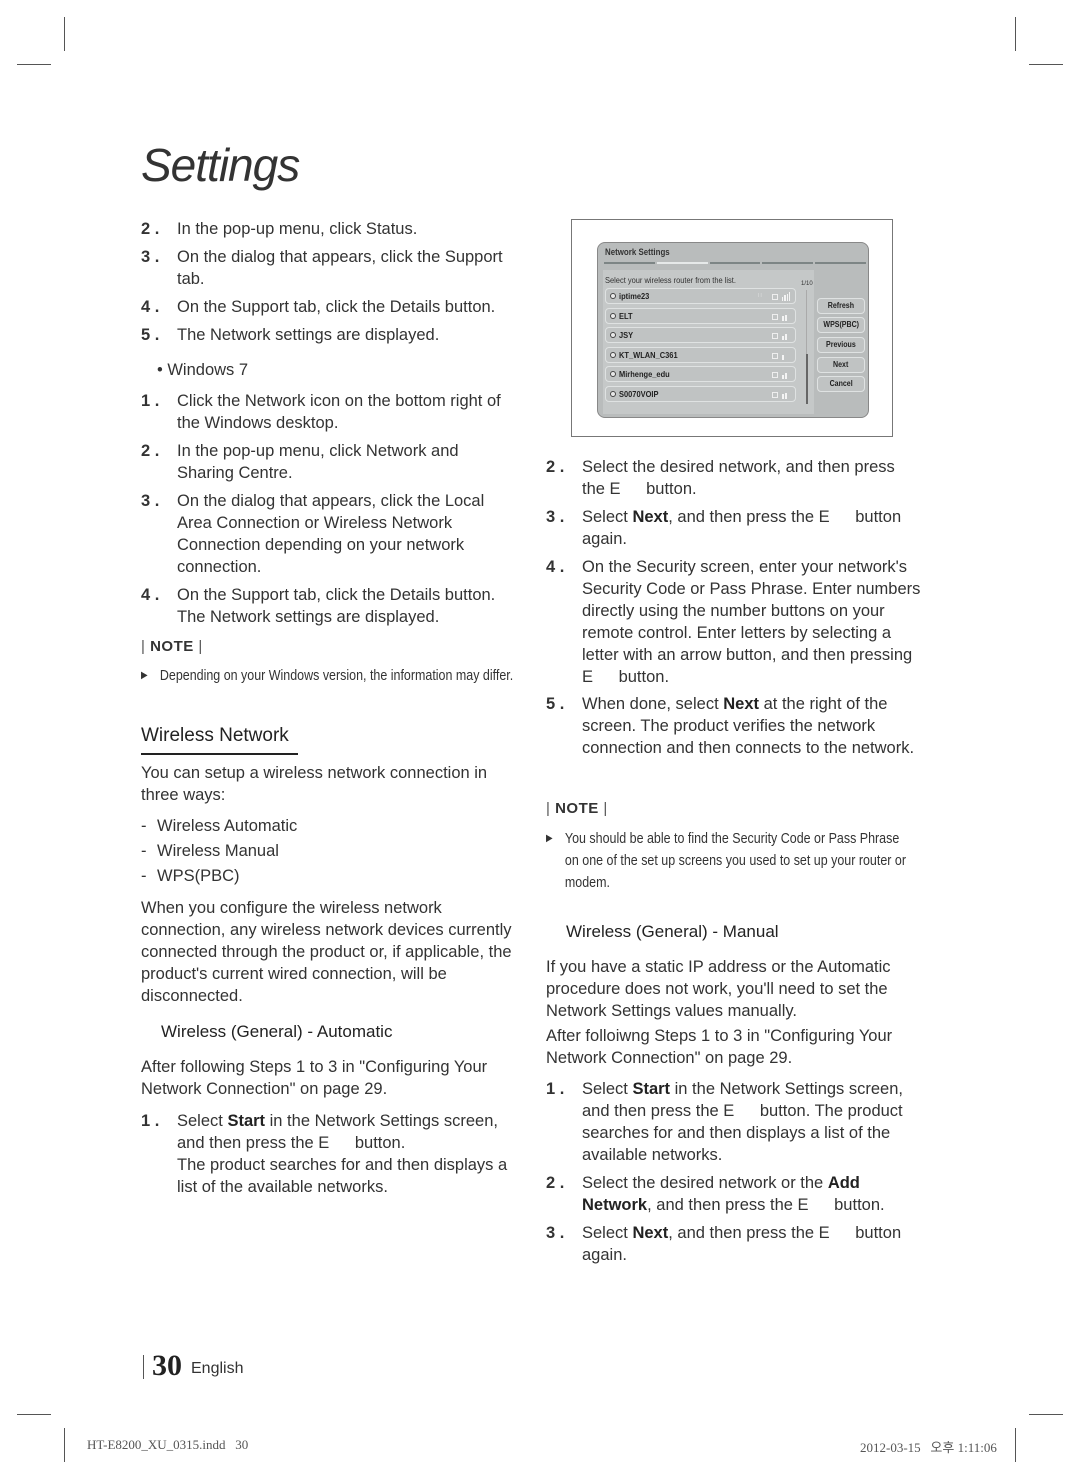 The height and width of the screenshot is (1479, 1080). Describe the element at coordinates (700, 315) in the screenshot. I see `network-row: ELT` at that location.